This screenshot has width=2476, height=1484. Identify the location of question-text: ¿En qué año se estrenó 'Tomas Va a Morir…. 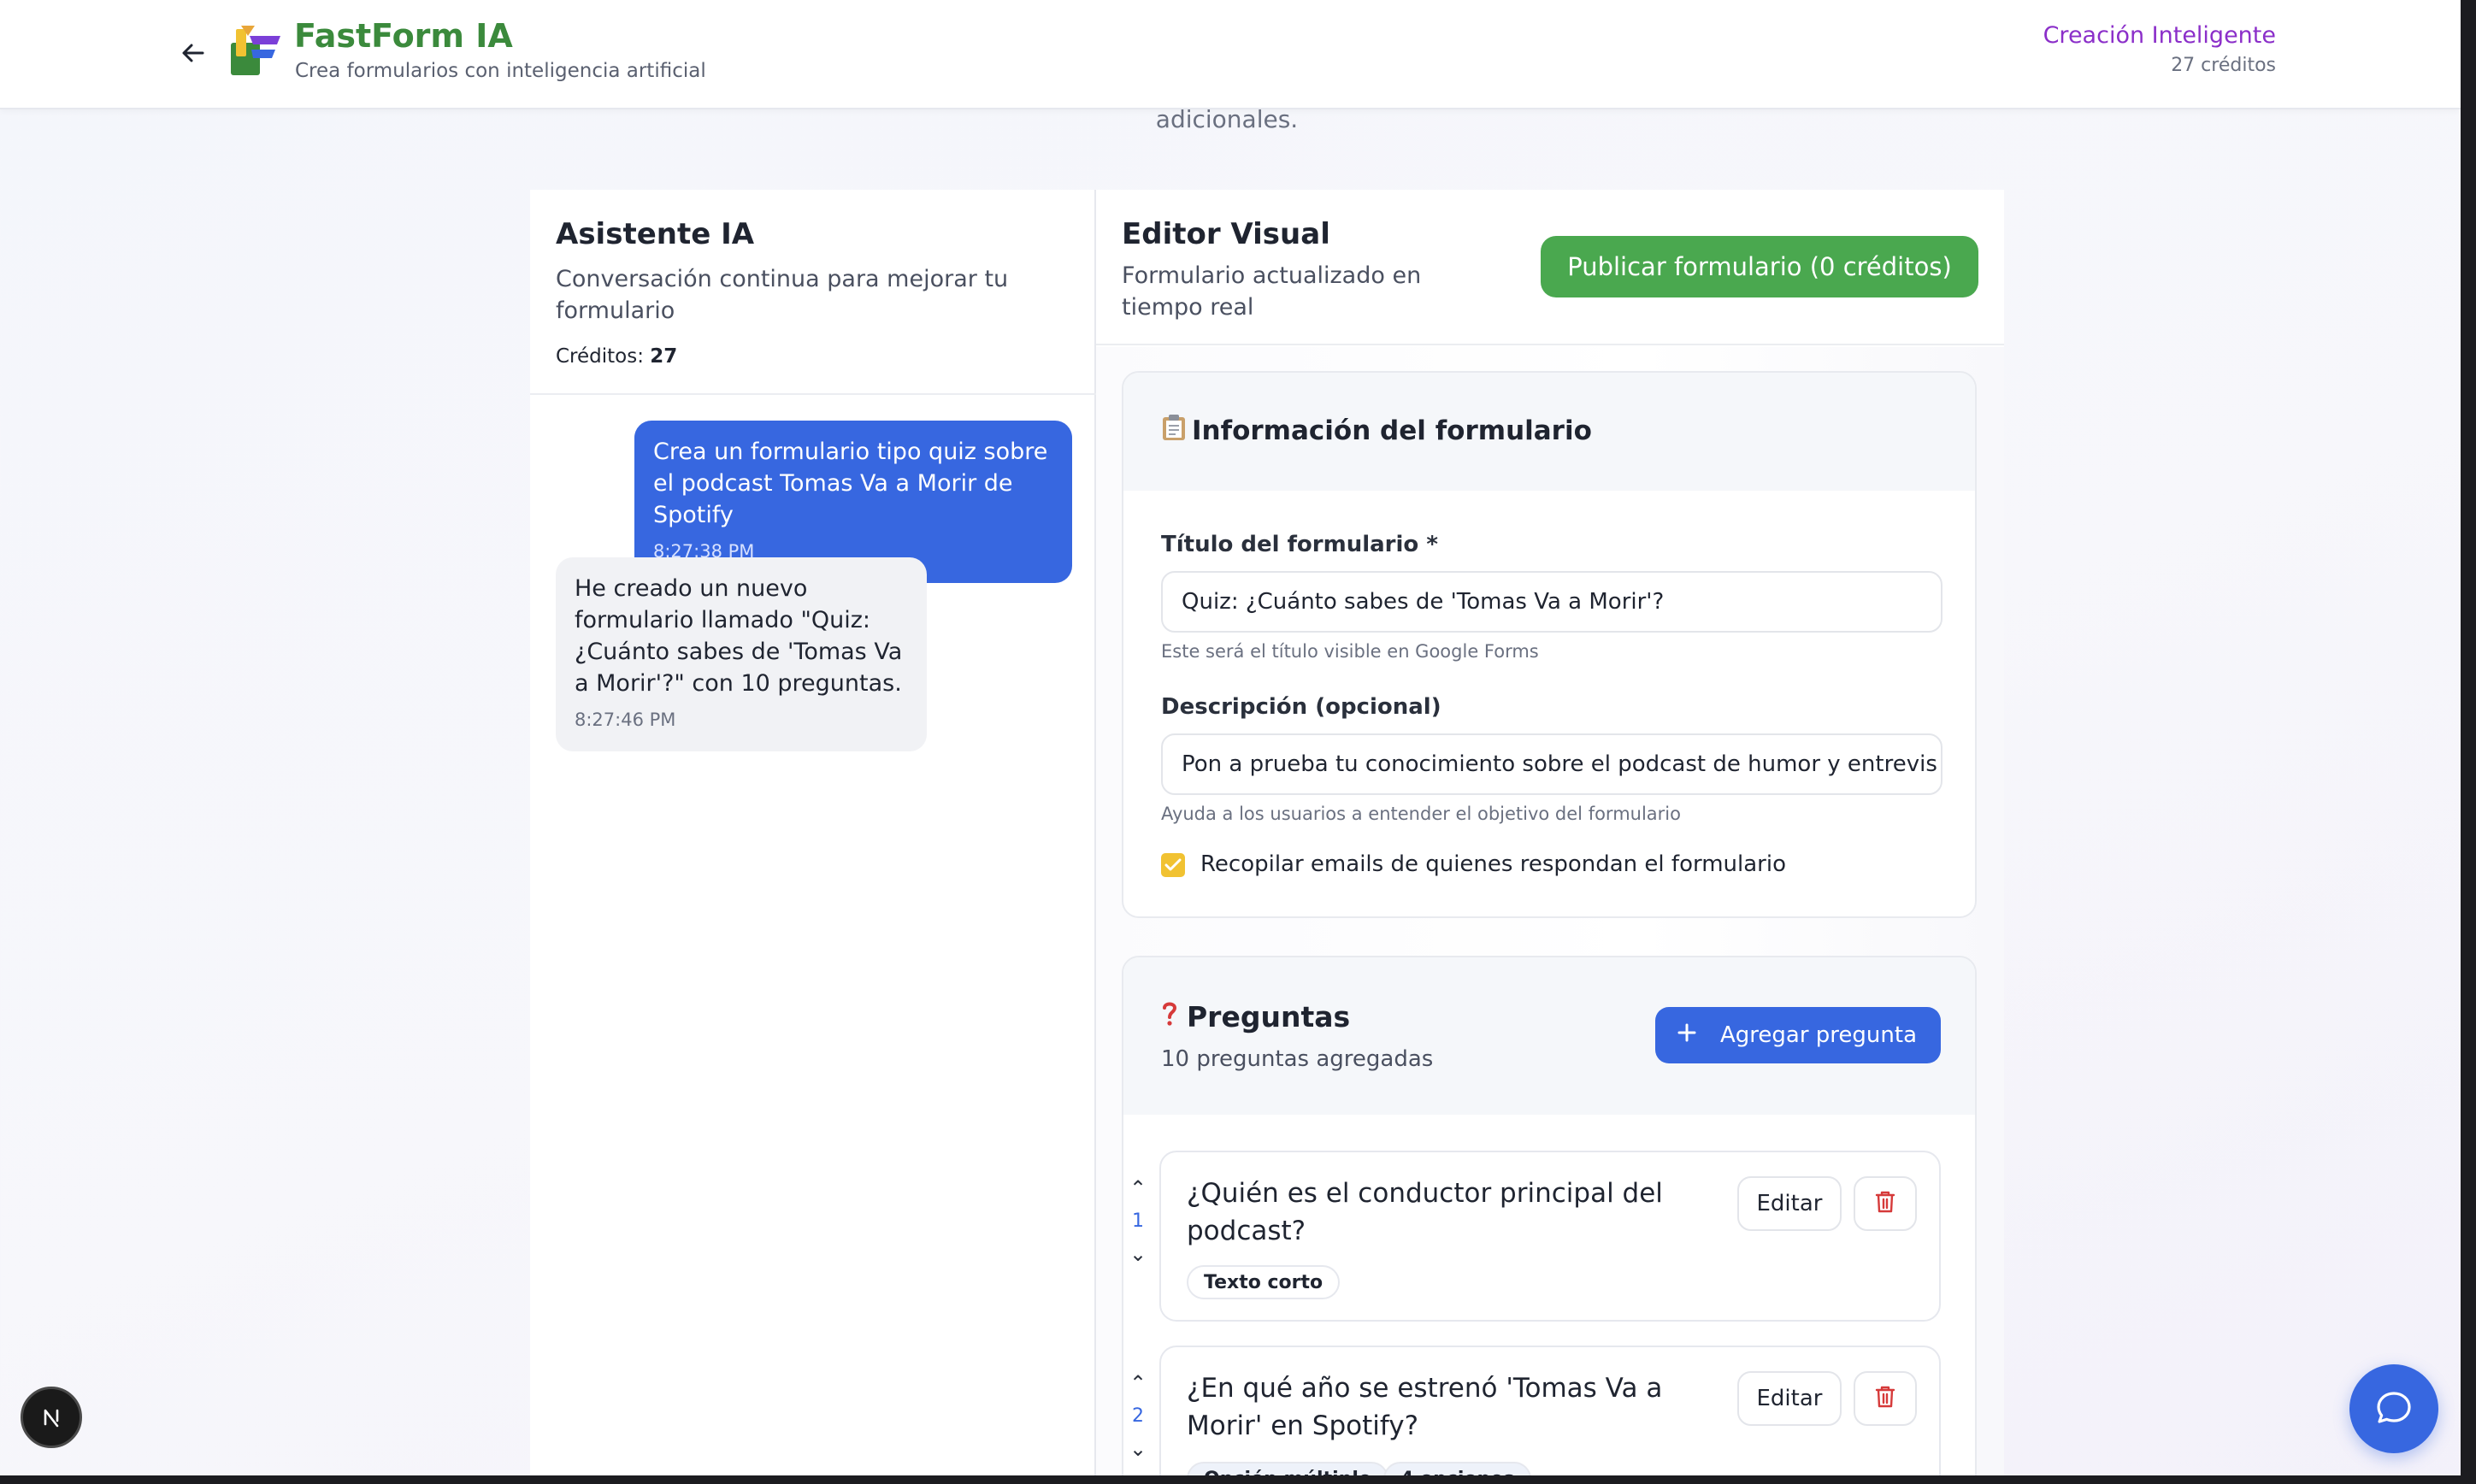
(1425, 1407).